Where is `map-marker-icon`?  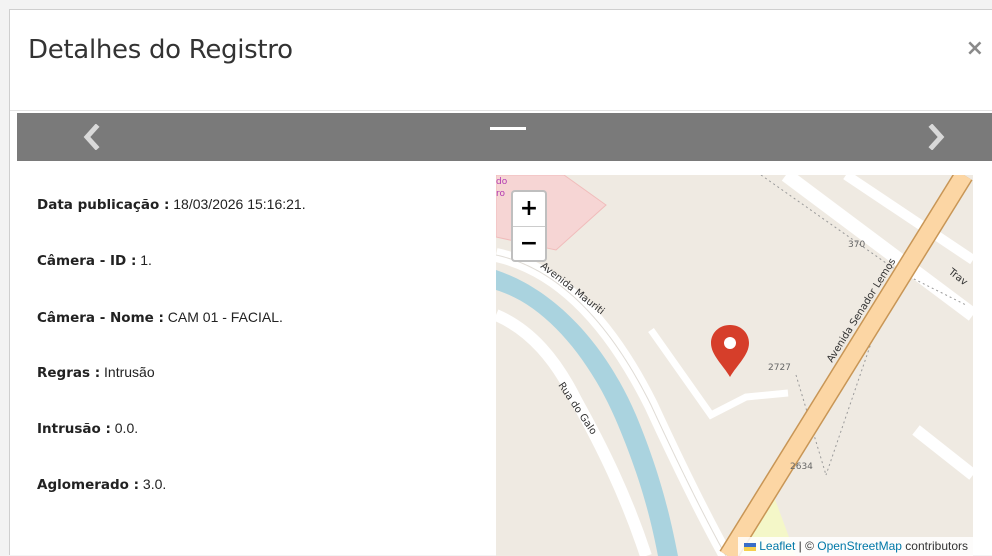 map-marker-icon is located at coordinates (730, 351).